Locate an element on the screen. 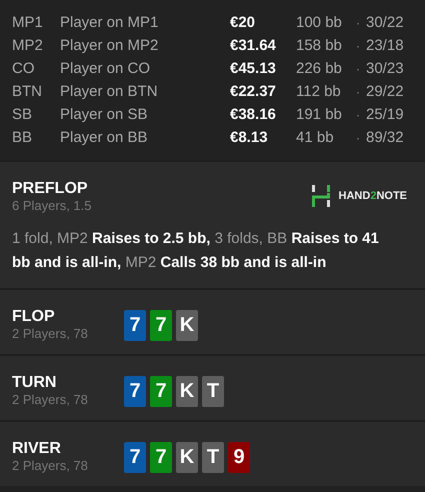 The width and height of the screenshot is (425, 492). stack-amount: €38.16 is located at coordinates (253, 114).